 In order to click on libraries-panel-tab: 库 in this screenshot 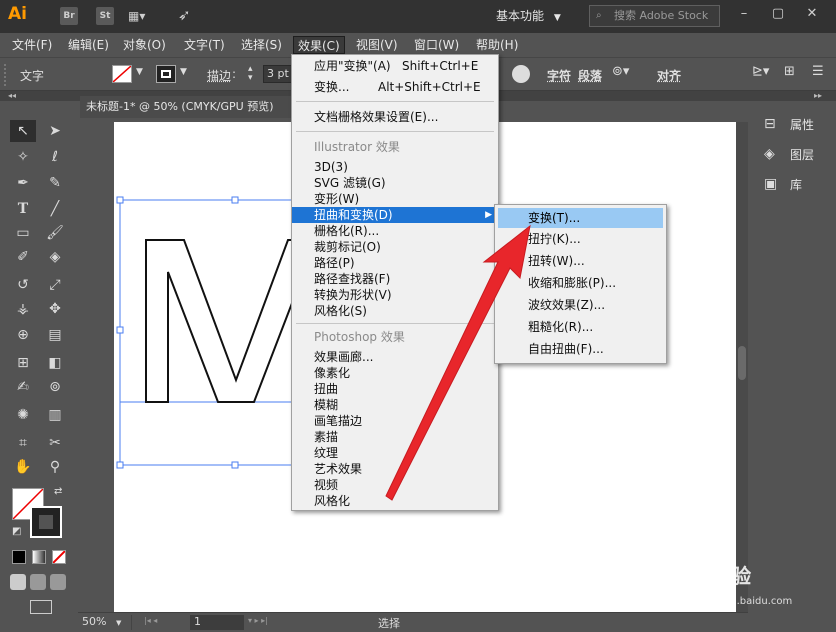, I will do `click(796, 185)`.